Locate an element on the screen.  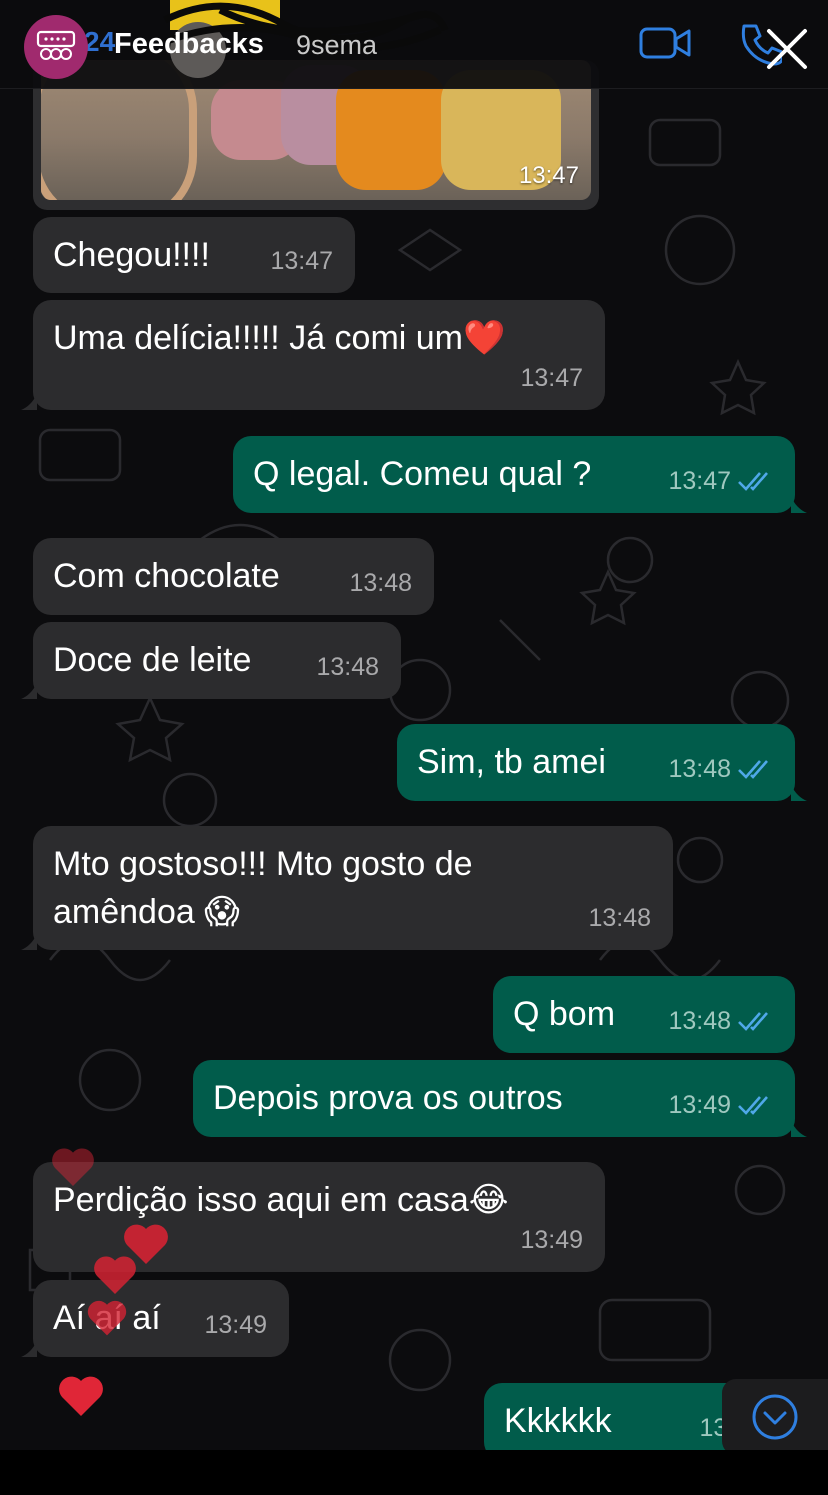
story-header: 24 Feedbacks 9sema is located at coordinates (414, 44).